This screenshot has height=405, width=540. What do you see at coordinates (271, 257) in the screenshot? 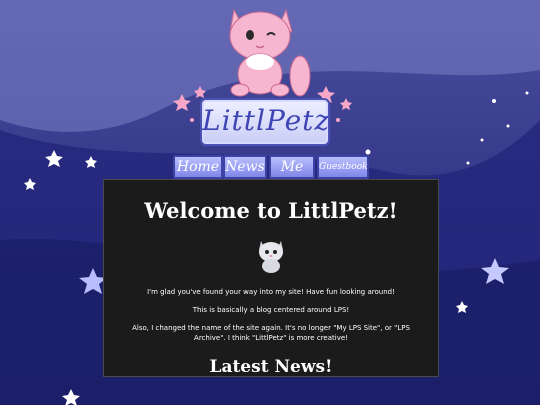
I see `kitten-figure-icon` at bounding box center [271, 257].